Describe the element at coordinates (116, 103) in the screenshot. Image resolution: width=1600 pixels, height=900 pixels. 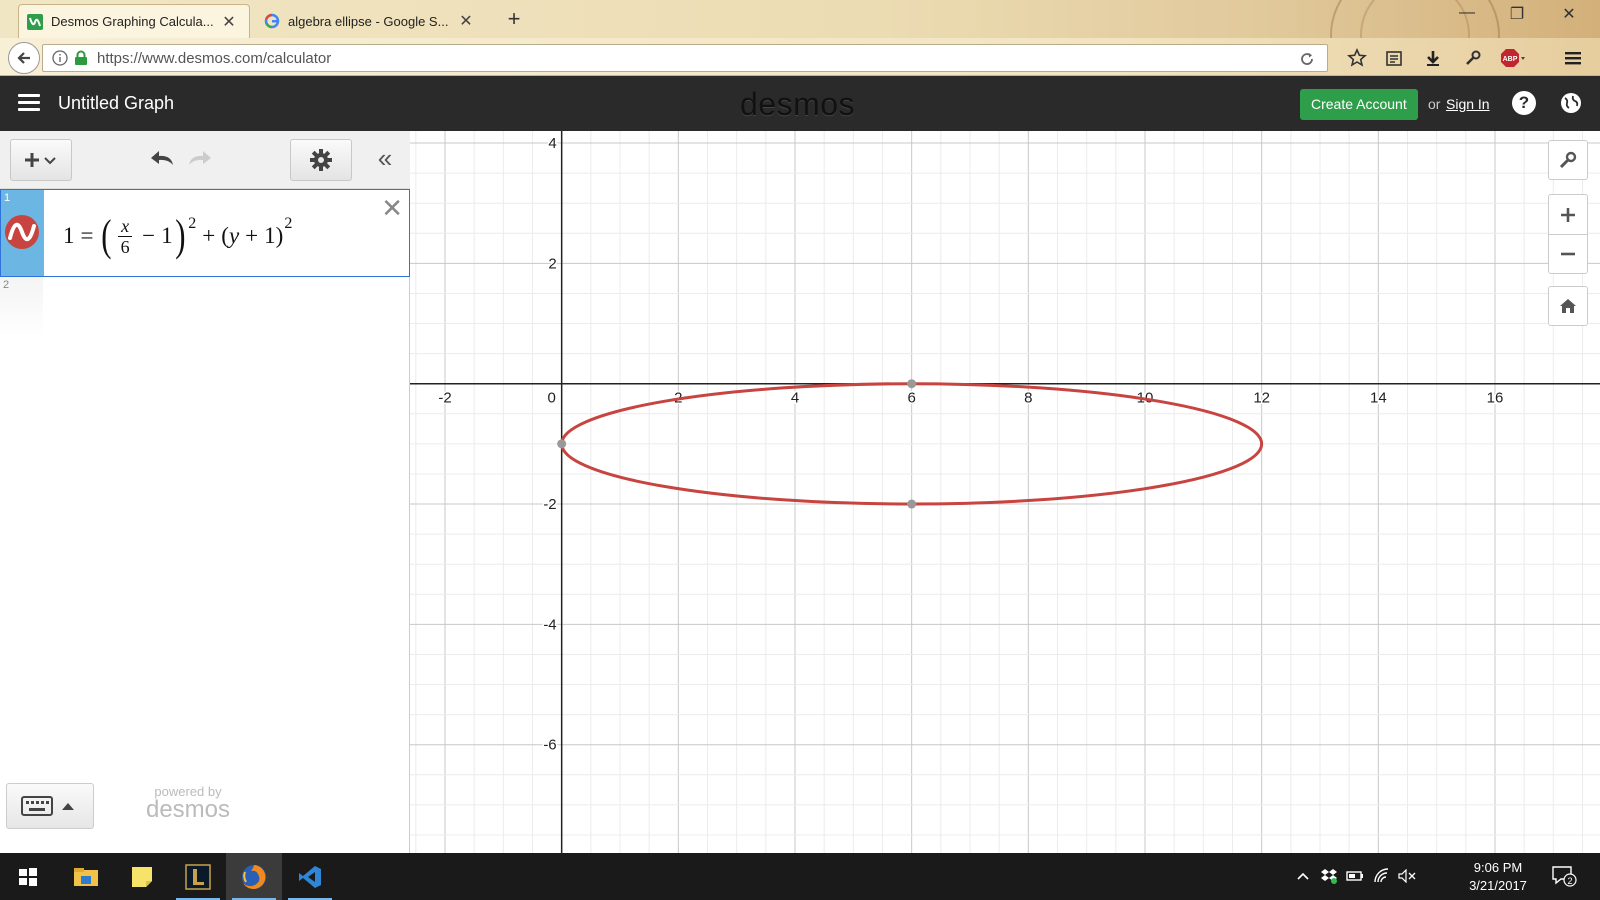
I see `graph-title: Untitled Graph` at that location.